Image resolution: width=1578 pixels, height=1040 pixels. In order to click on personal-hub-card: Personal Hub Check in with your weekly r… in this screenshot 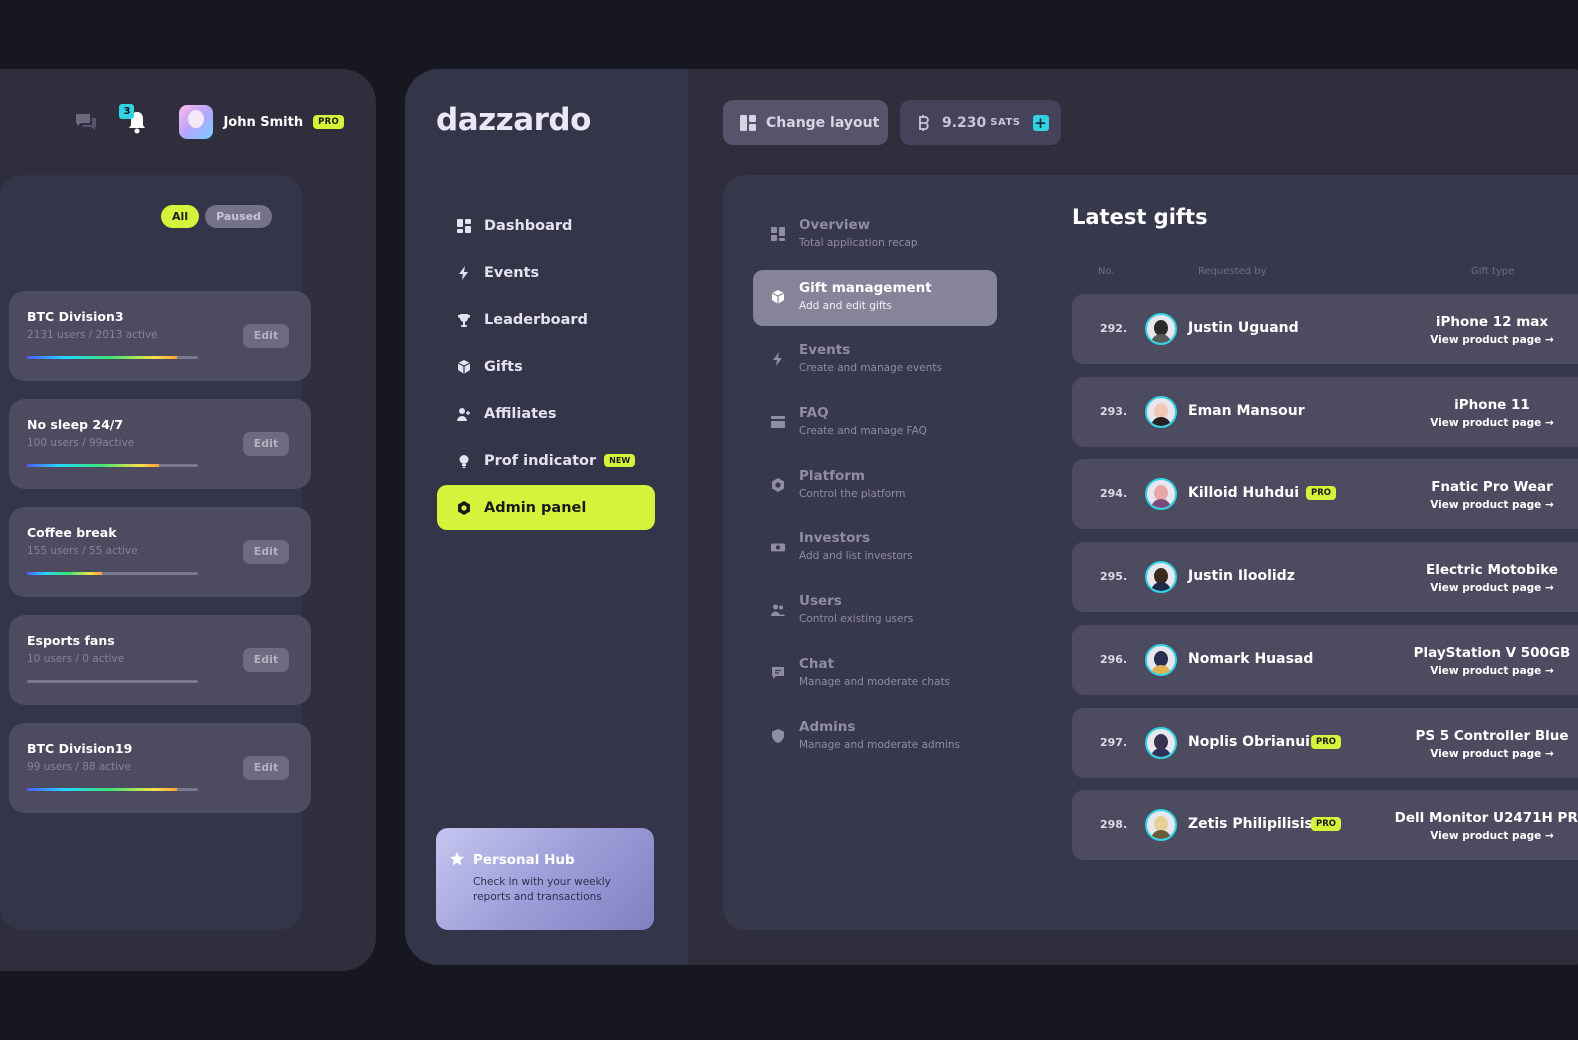, I will do `click(545, 879)`.